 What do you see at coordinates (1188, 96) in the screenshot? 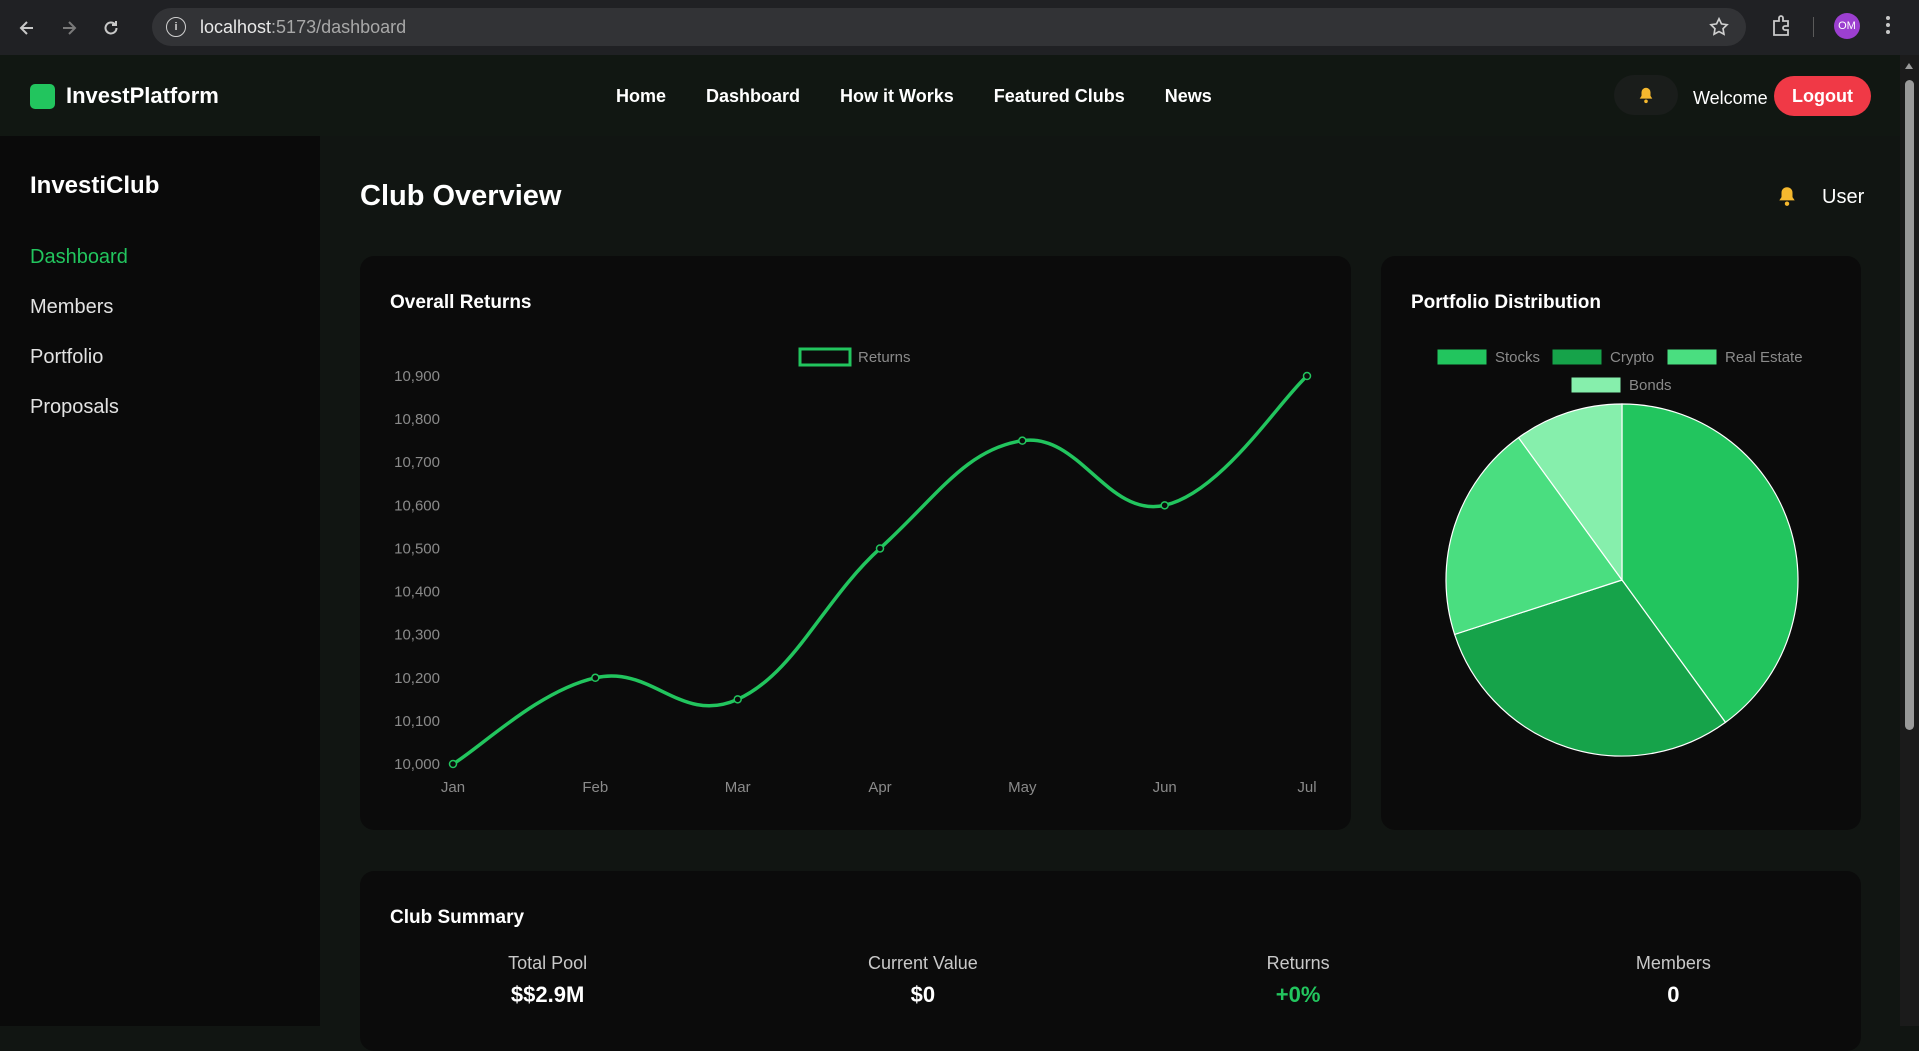
I see `nav-news: News` at bounding box center [1188, 96].